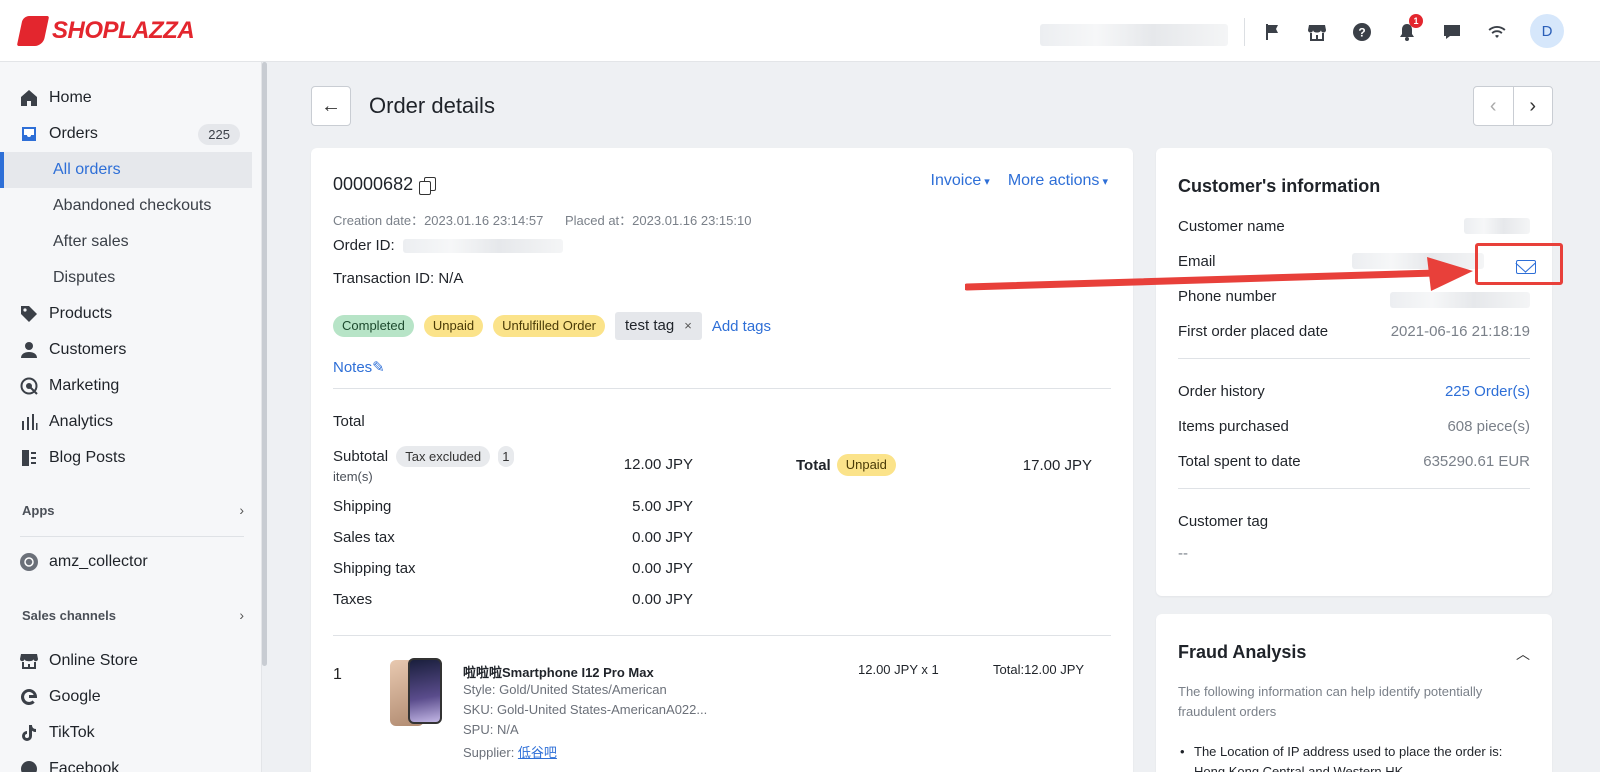 This screenshot has width=1600, height=772. What do you see at coordinates (126, 422) in the screenshot?
I see `sidebar-item-analytics: Analytics` at bounding box center [126, 422].